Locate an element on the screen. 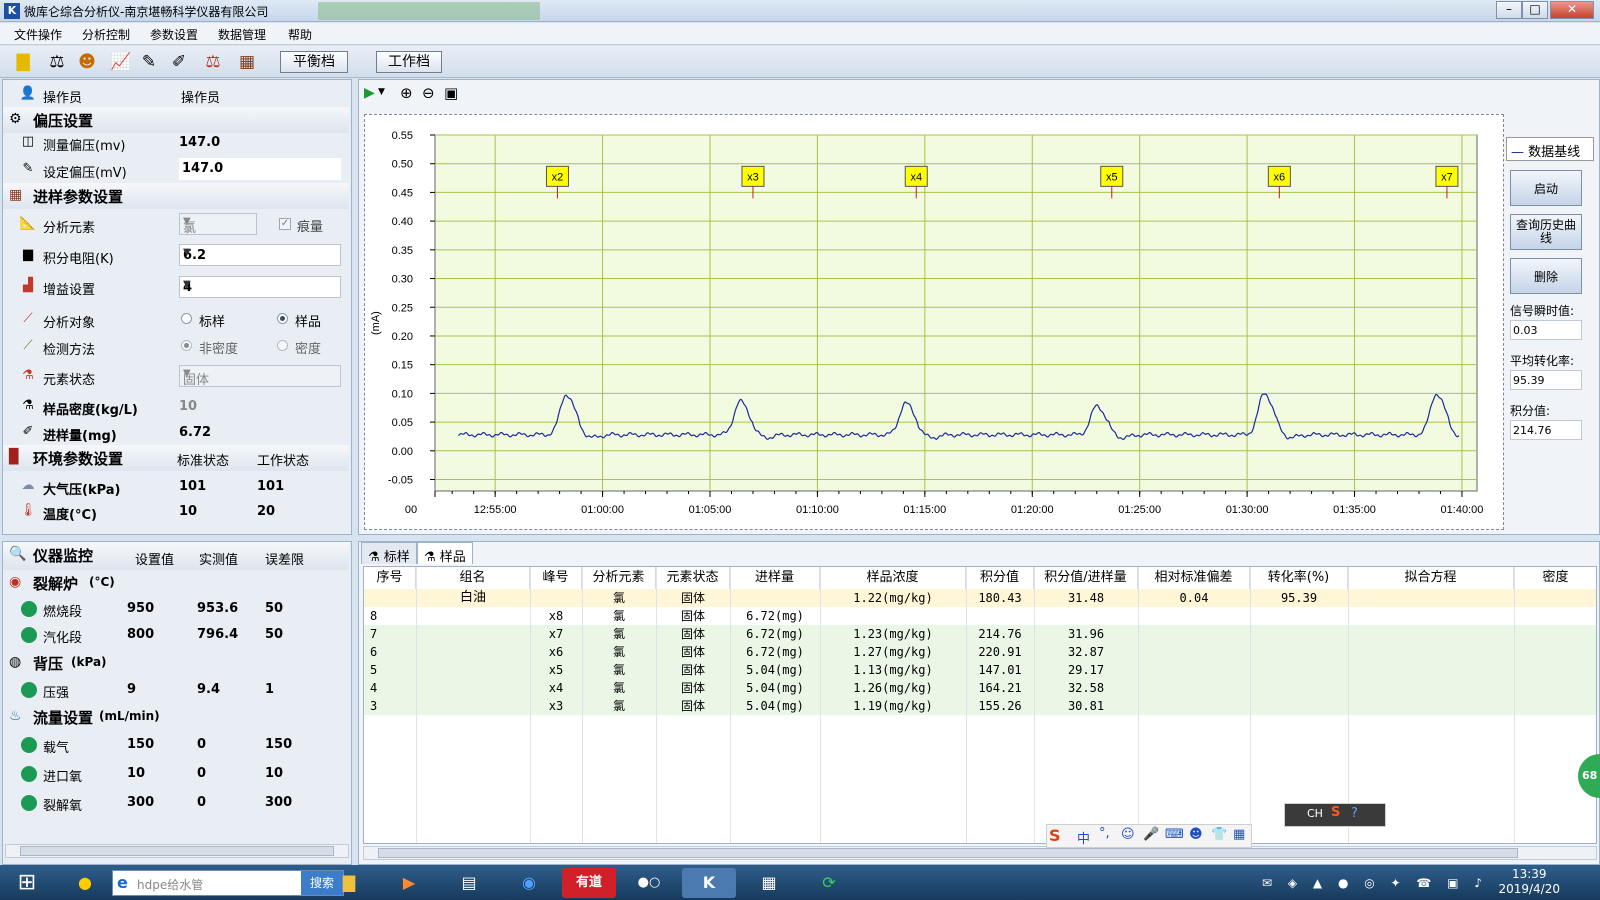 This screenshot has height=900, width=1600. element-select: 氯 ▼ is located at coordinates (218, 224).